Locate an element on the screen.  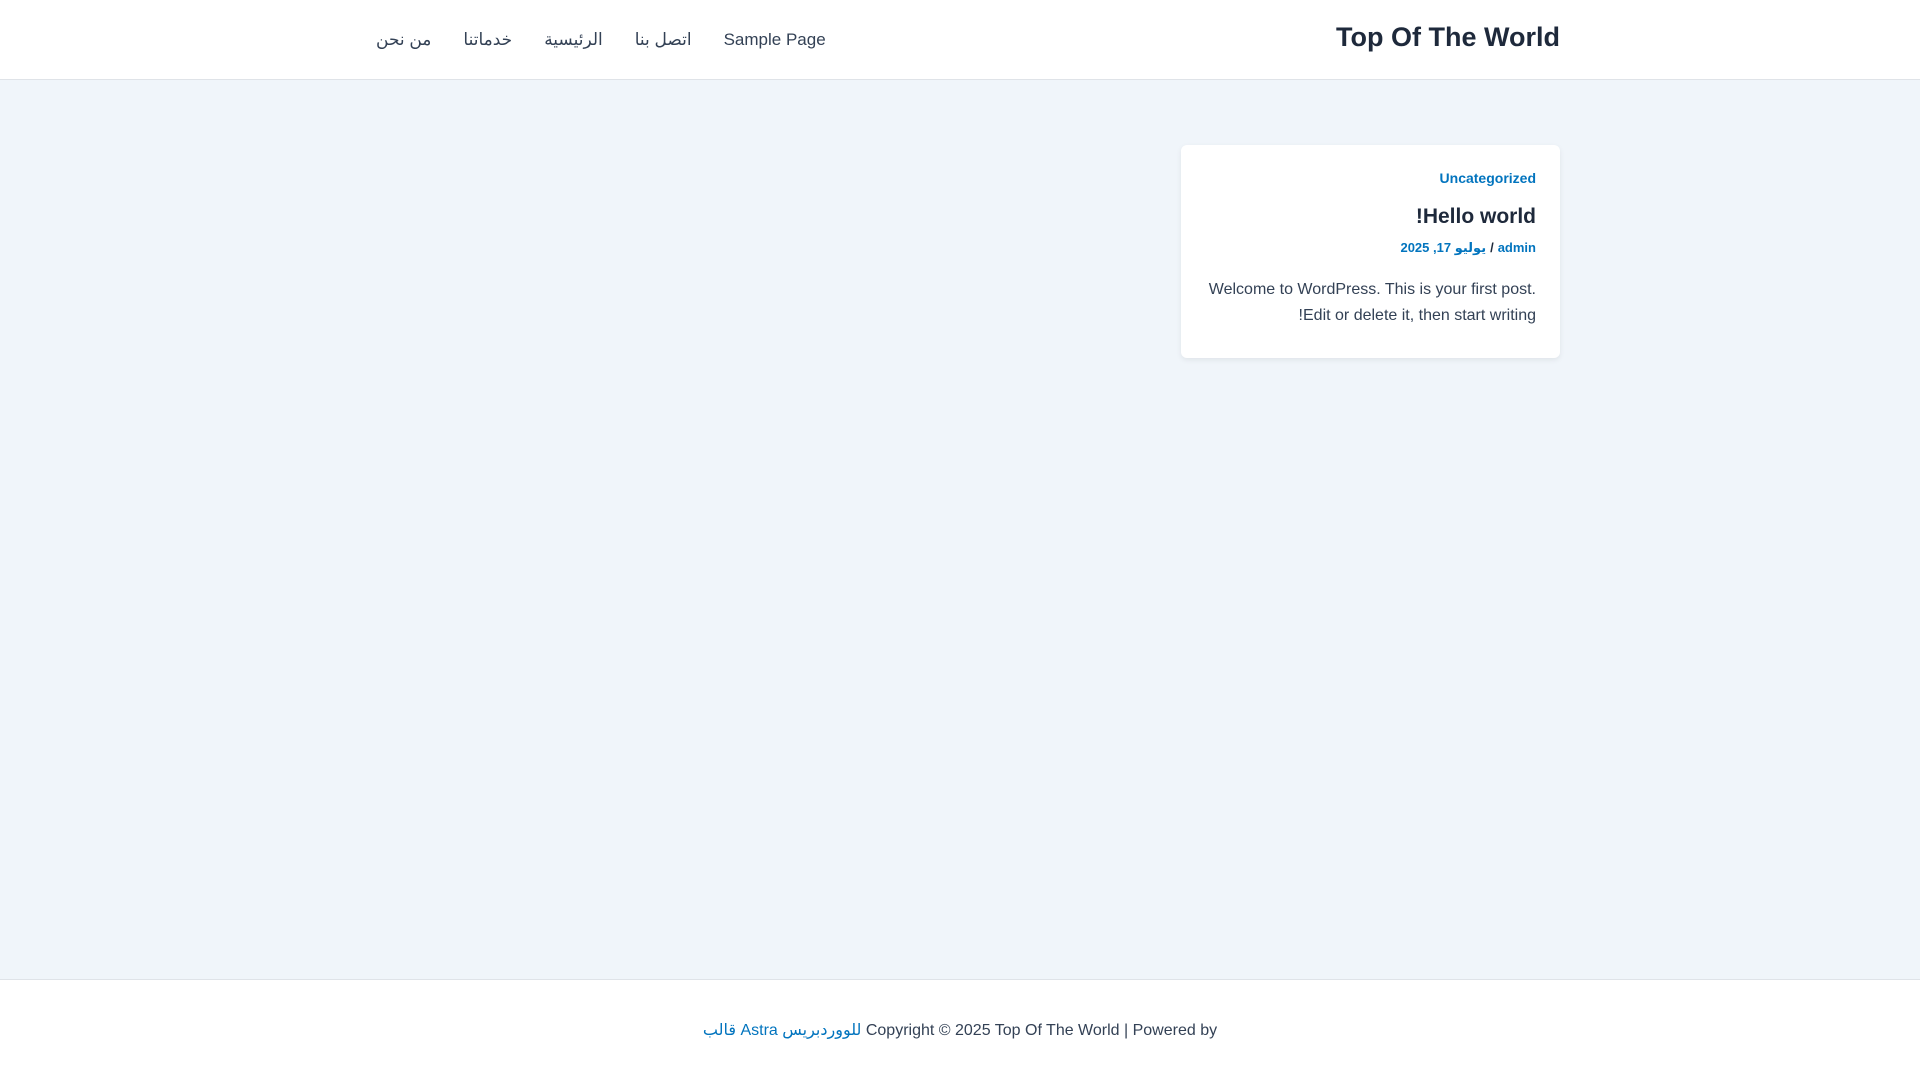
footer-theme-link: قالب Astra للووردبريس is located at coordinates (782, 1030).